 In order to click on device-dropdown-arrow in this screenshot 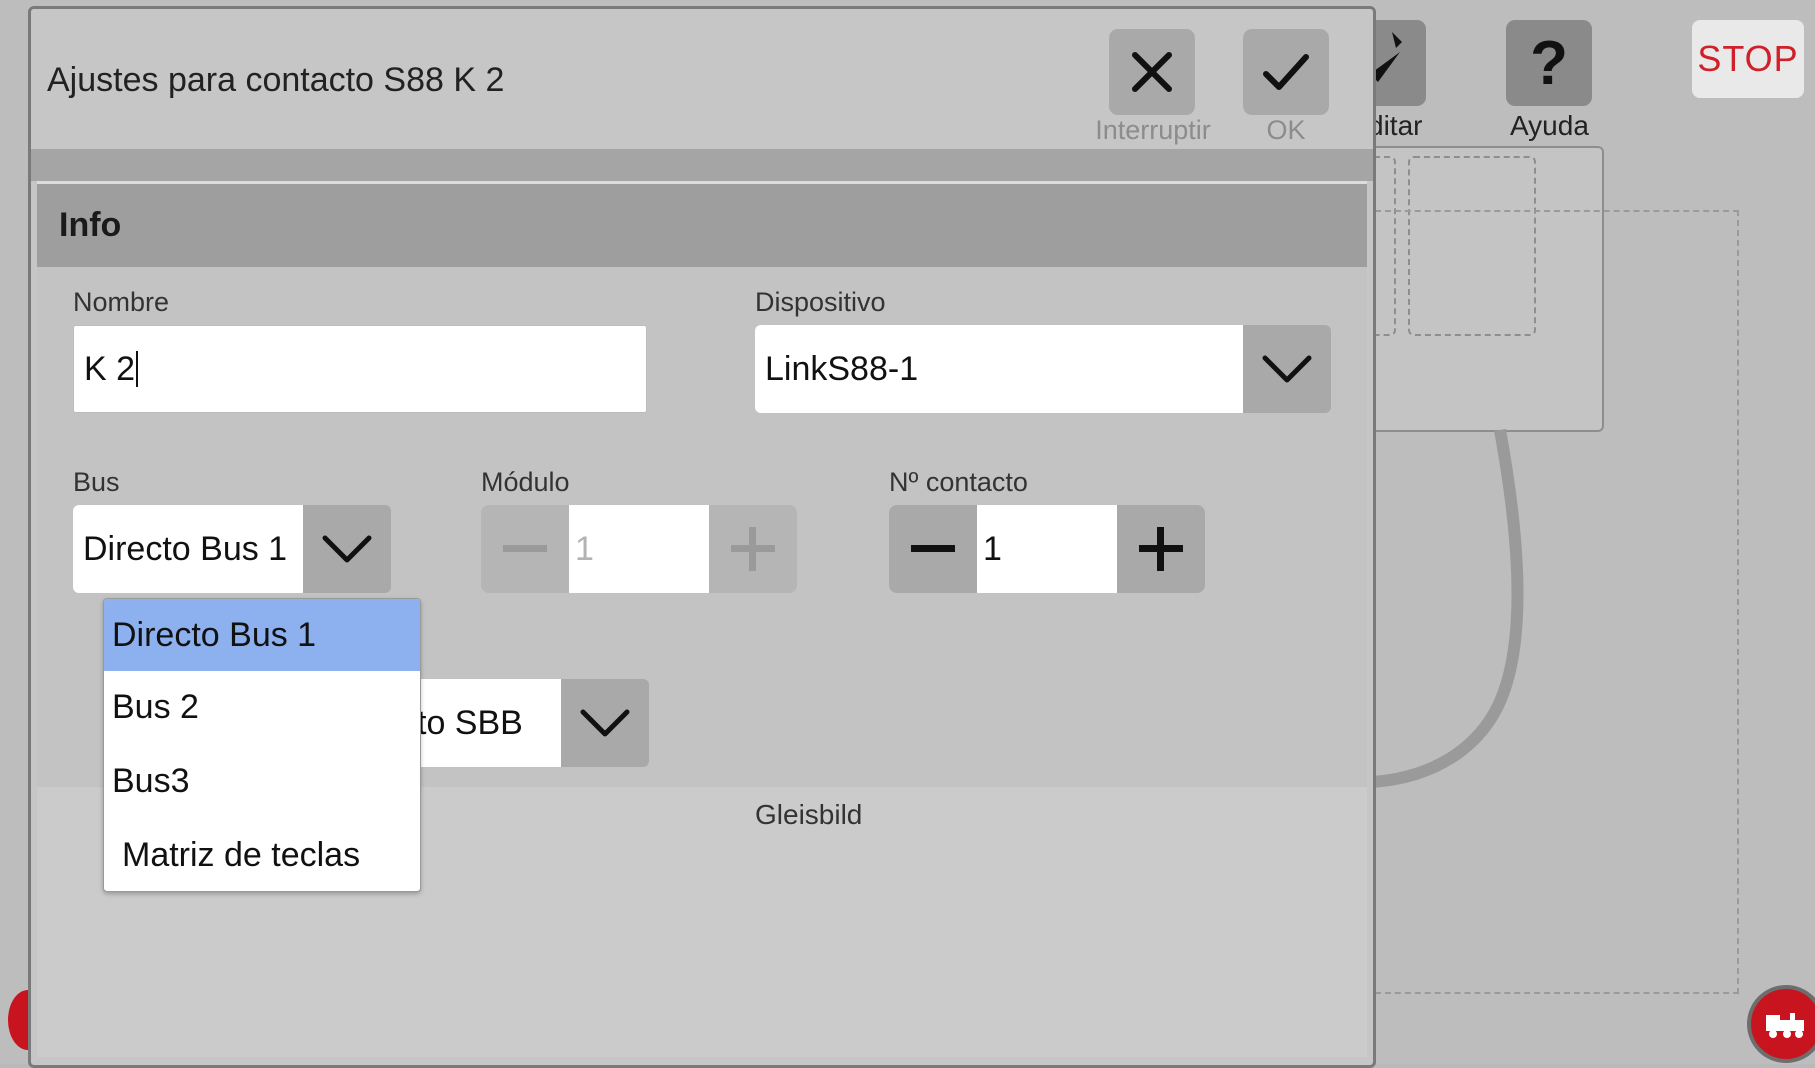, I will do `click(1287, 369)`.